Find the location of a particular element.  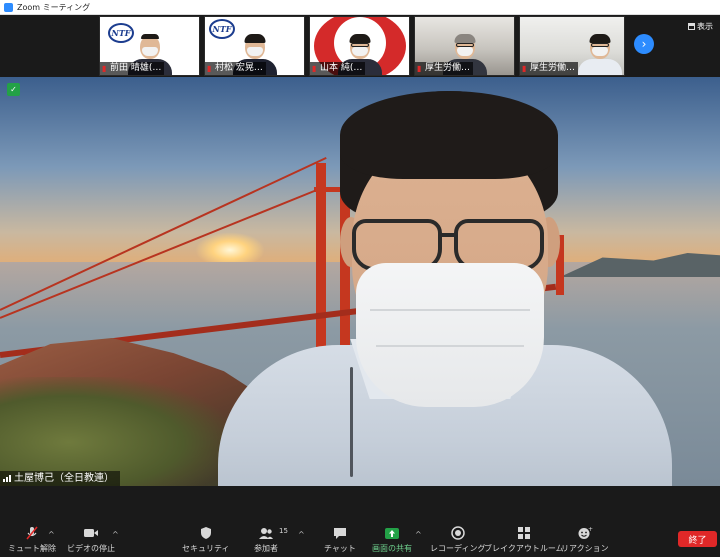

participants-button: 参加者 is located at coordinates (266, 540).